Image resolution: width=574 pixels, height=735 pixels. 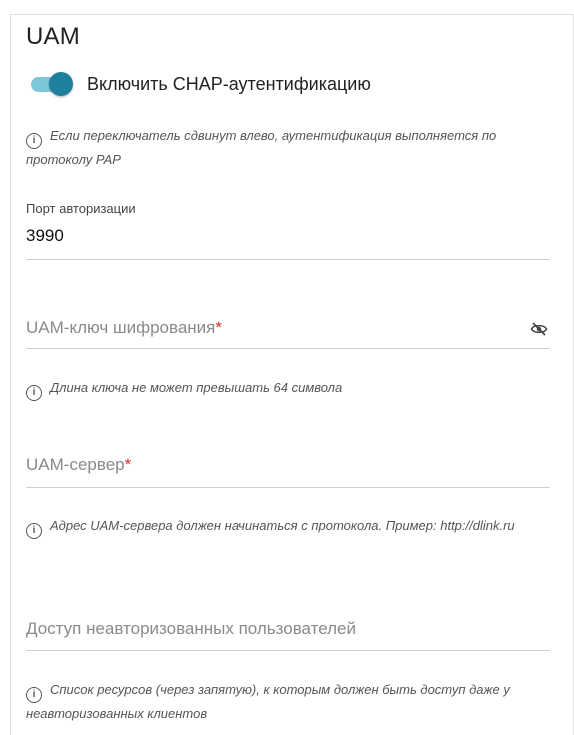 What do you see at coordinates (229, 83) in the screenshot?
I see `chap-toggle-label: Включить CHAP-аутентификацию` at bounding box center [229, 83].